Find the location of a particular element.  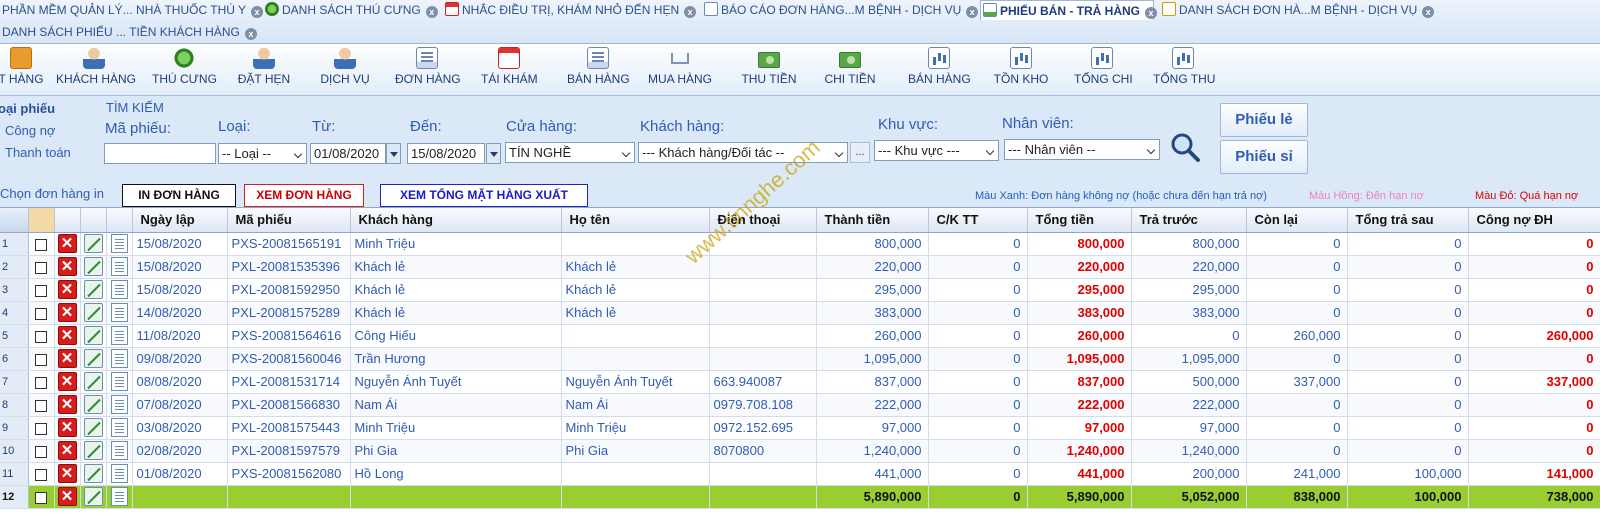

col-prepaid: Trả trước is located at coordinates (1189, 220).